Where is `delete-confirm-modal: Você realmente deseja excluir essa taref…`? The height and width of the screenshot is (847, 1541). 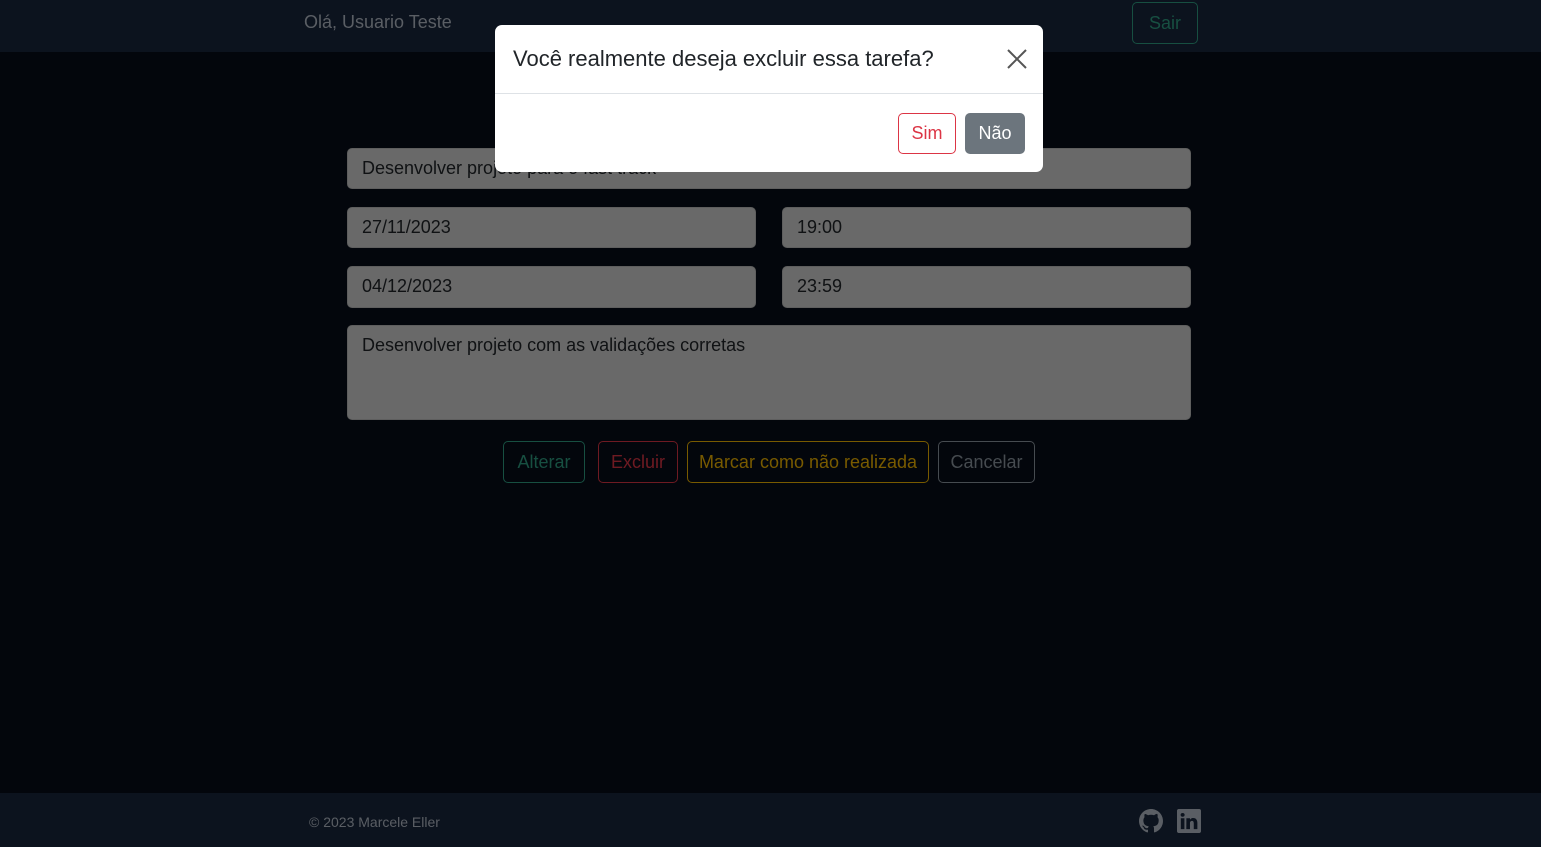
delete-confirm-modal: Você realmente deseja excluir essa taref… is located at coordinates (769, 98).